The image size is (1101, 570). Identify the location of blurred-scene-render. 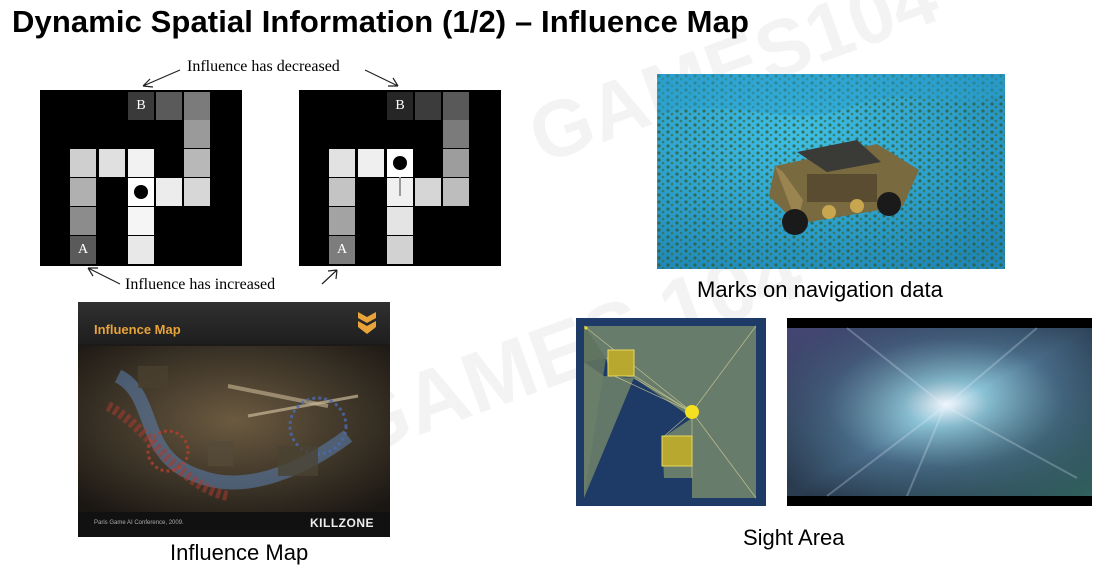
(939, 412).